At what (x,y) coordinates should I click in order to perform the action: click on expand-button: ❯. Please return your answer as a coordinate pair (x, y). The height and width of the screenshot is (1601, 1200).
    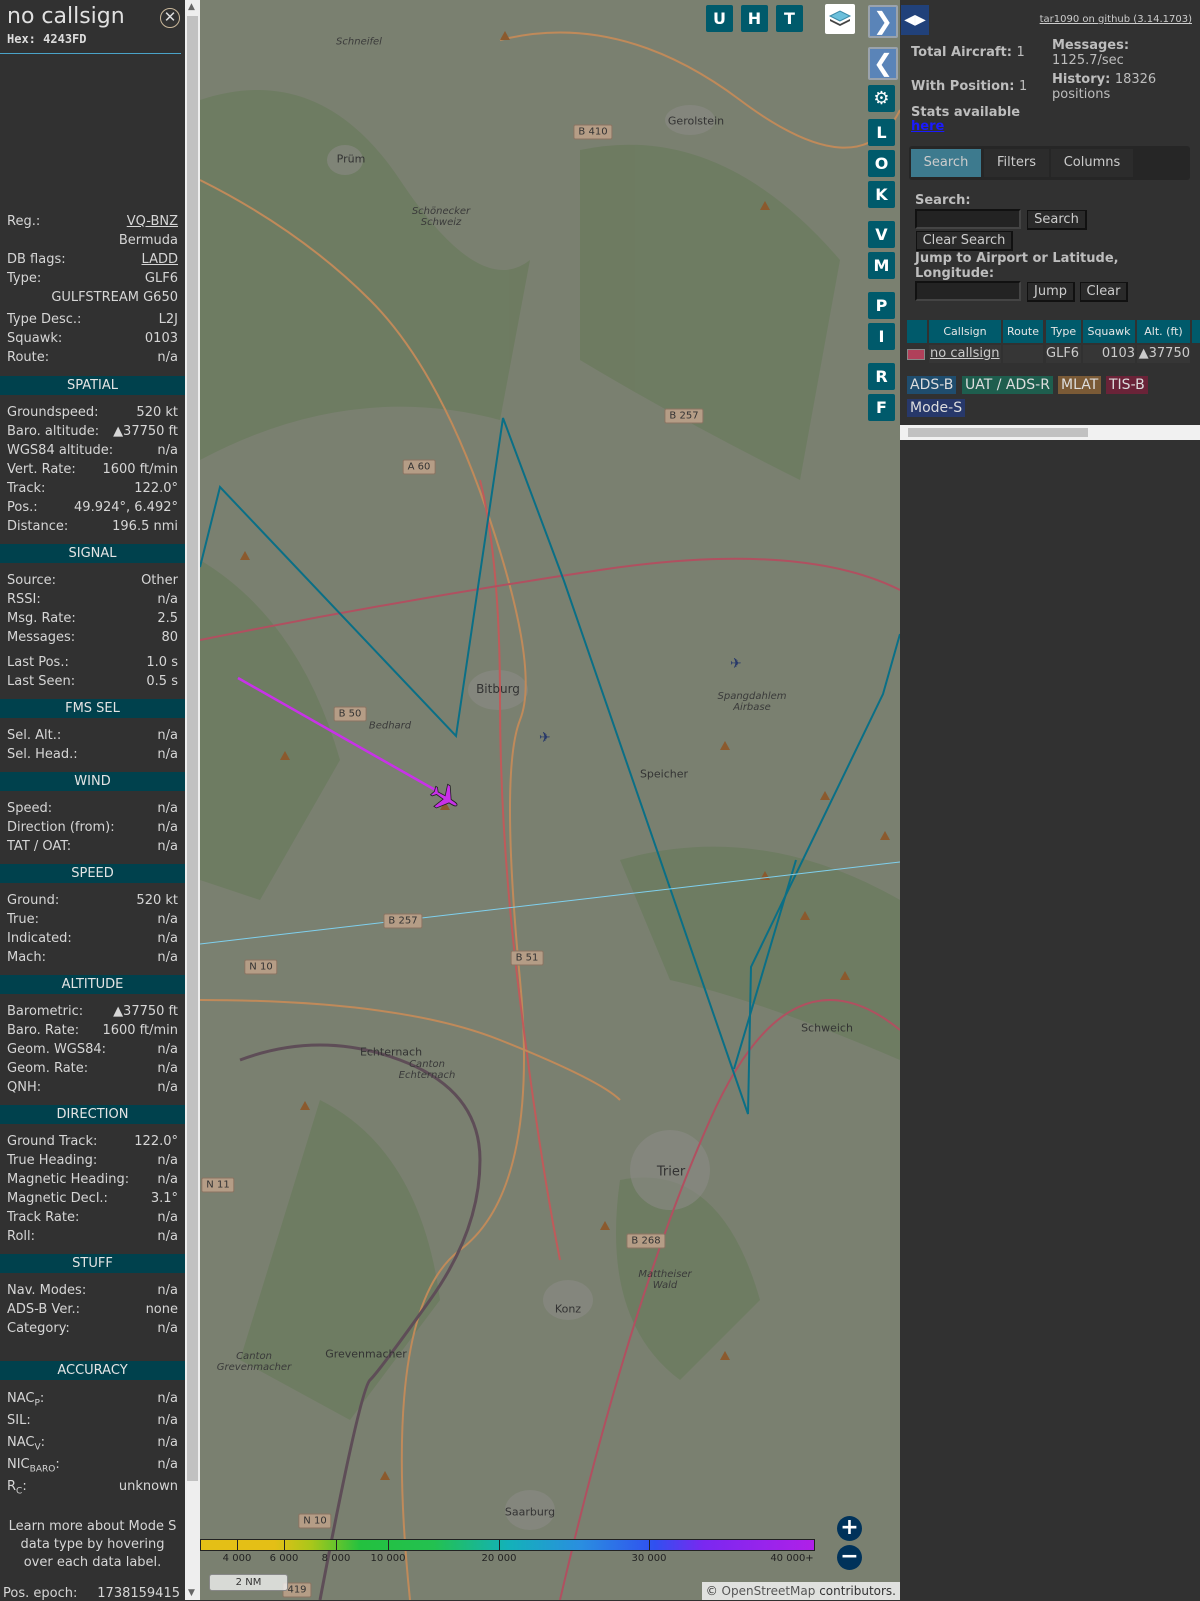
    Looking at the image, I should click on (883, 21).